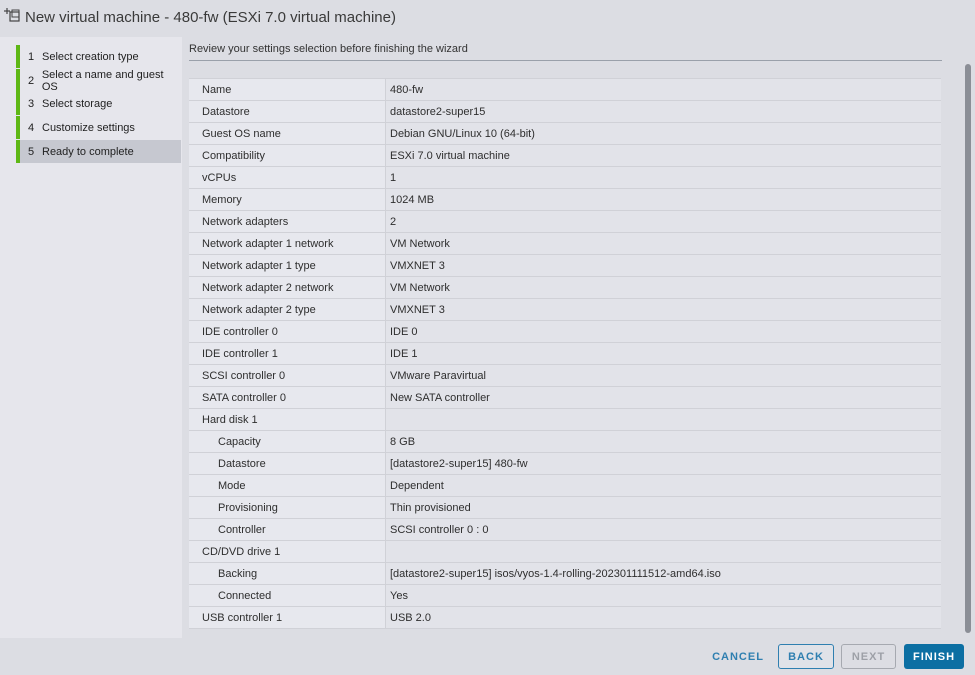 The image size is (975, 675). What do you see at coordinates (663, 441) in the screenshot?
I see `setting-value: 8 GB` at bounding box center [663, 441].